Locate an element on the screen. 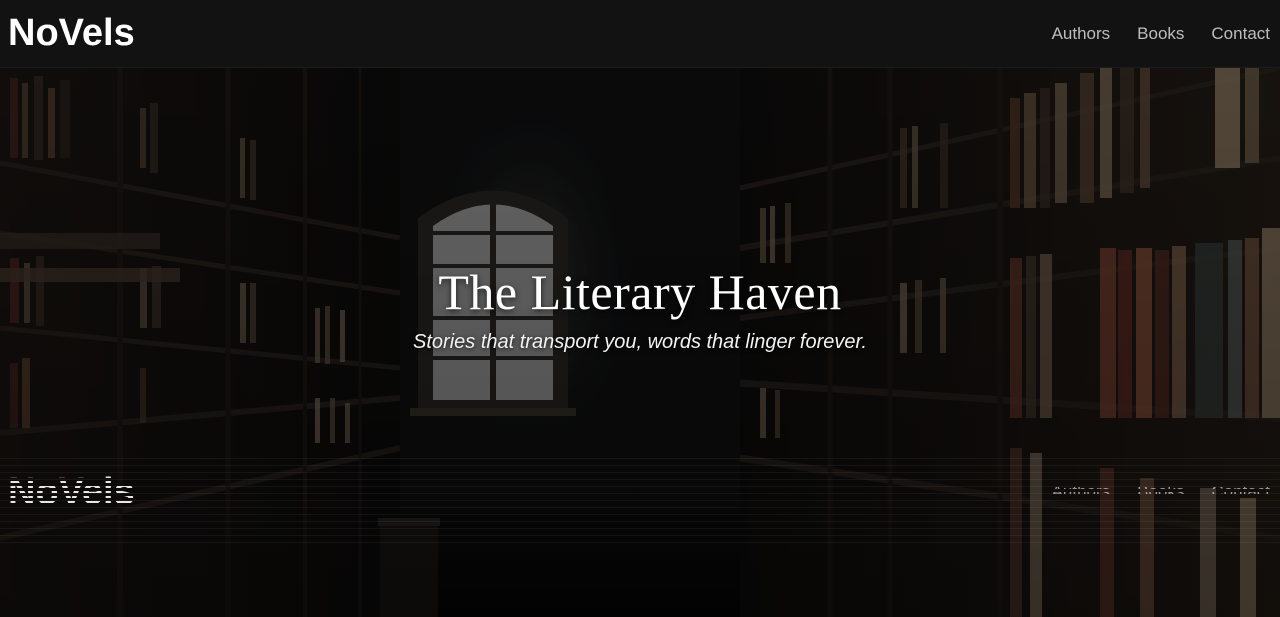 The width and height of the screenshot is (1280, 617). nav-links: Authors Books Contact is located at coordinates (1161, 34).